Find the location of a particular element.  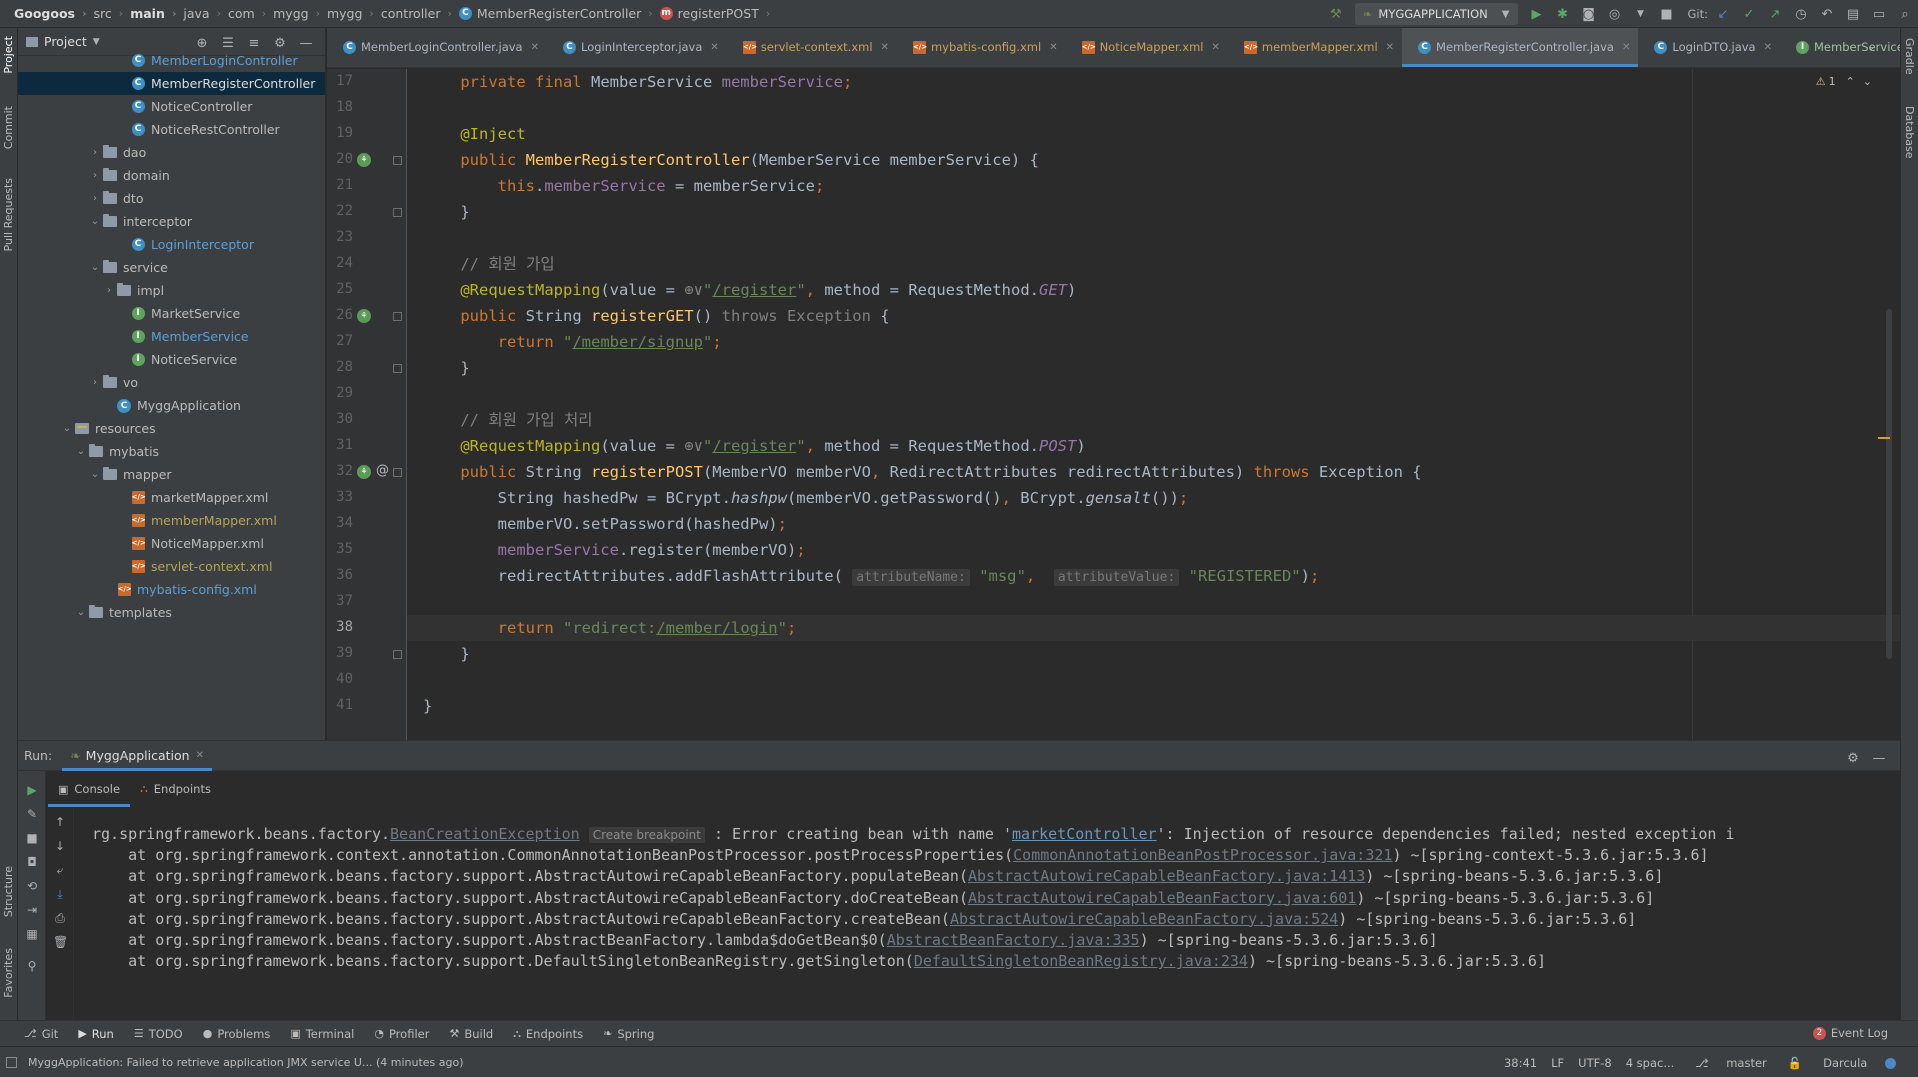

editor-tab: </> memberMapper.xml ✕ is located at coordinates (1315, 47).